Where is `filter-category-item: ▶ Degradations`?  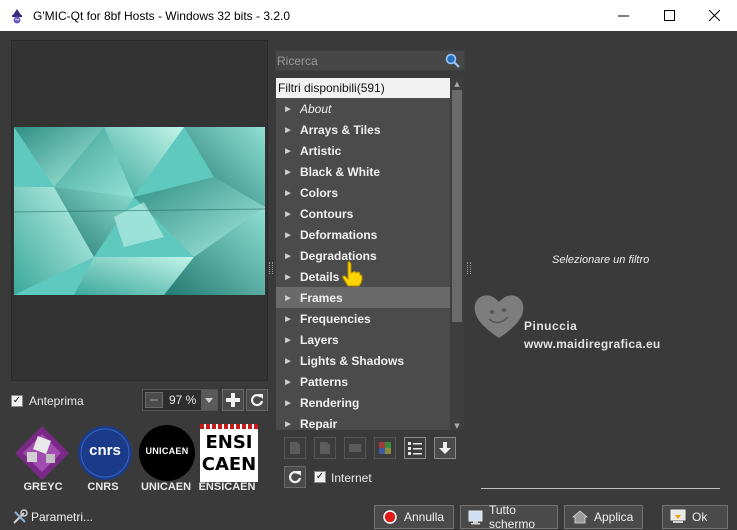 filter-category-item: ▶ Degradations is located at coordinates (364, 255).